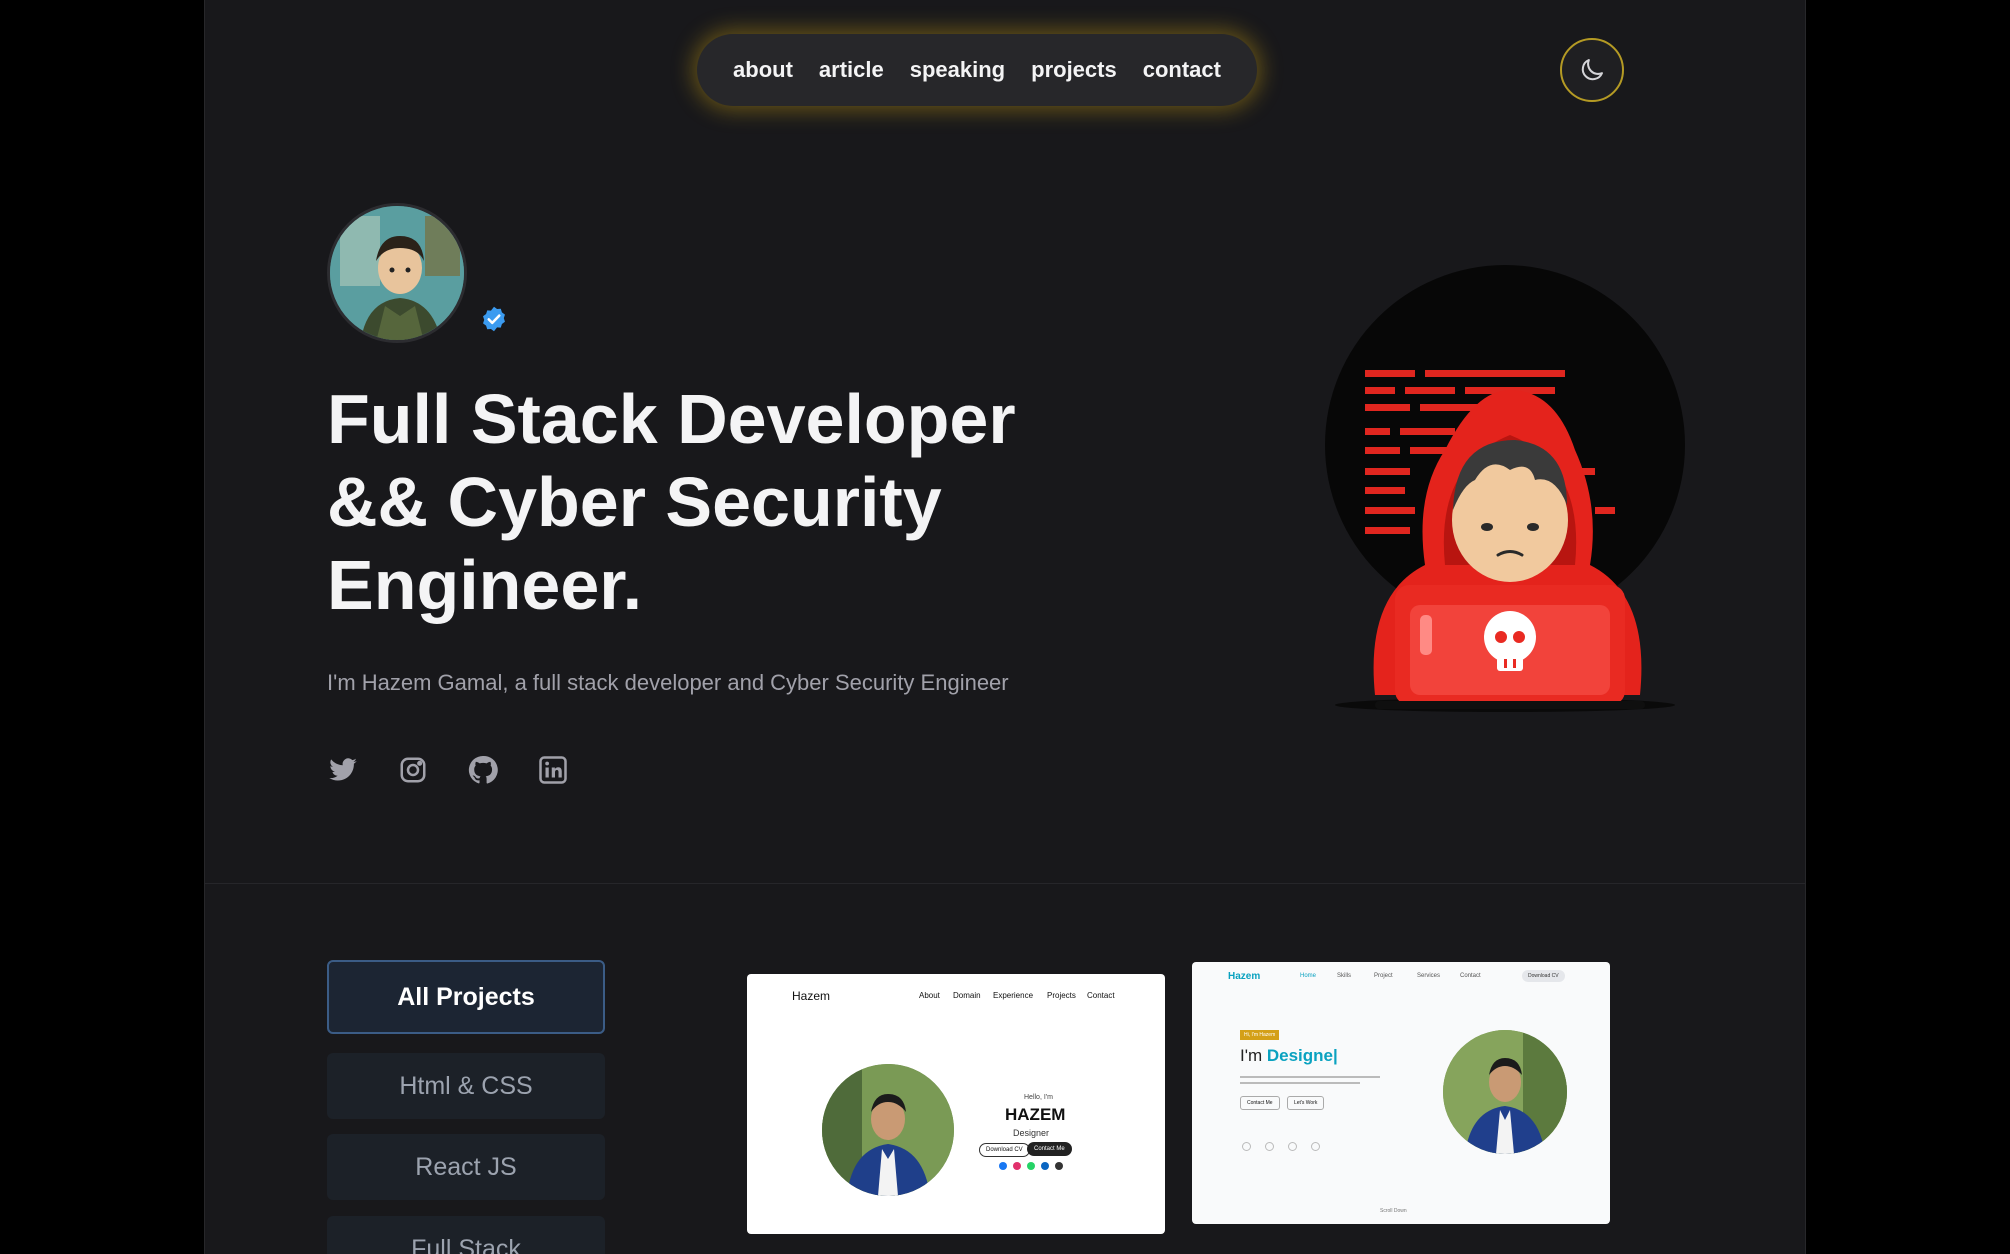 This screenshot has height=1254, width=2010. Describe the element at coordinates (1310, 1080) in the screenshot. I see `card2-paragraph-lines` at that location.